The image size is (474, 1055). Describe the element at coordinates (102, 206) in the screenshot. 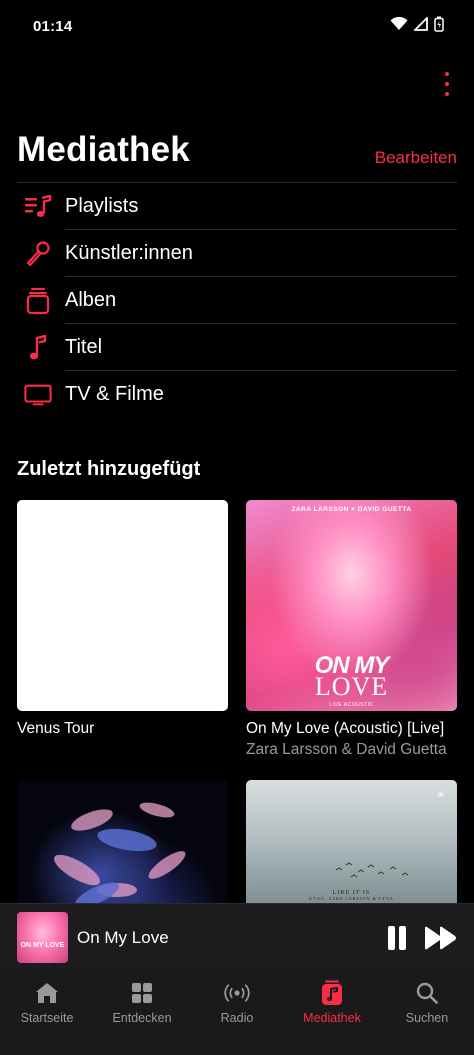

I see `library-item-label: Playlists` at that location.